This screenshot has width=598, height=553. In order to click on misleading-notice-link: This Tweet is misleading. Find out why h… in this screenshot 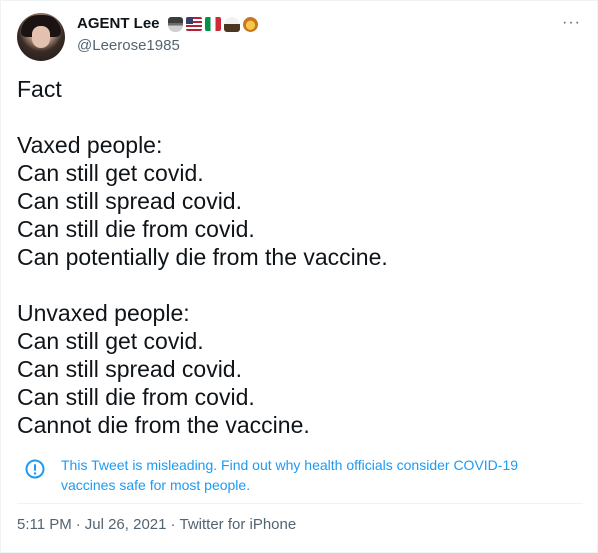, I will do `click(311, 475)`.